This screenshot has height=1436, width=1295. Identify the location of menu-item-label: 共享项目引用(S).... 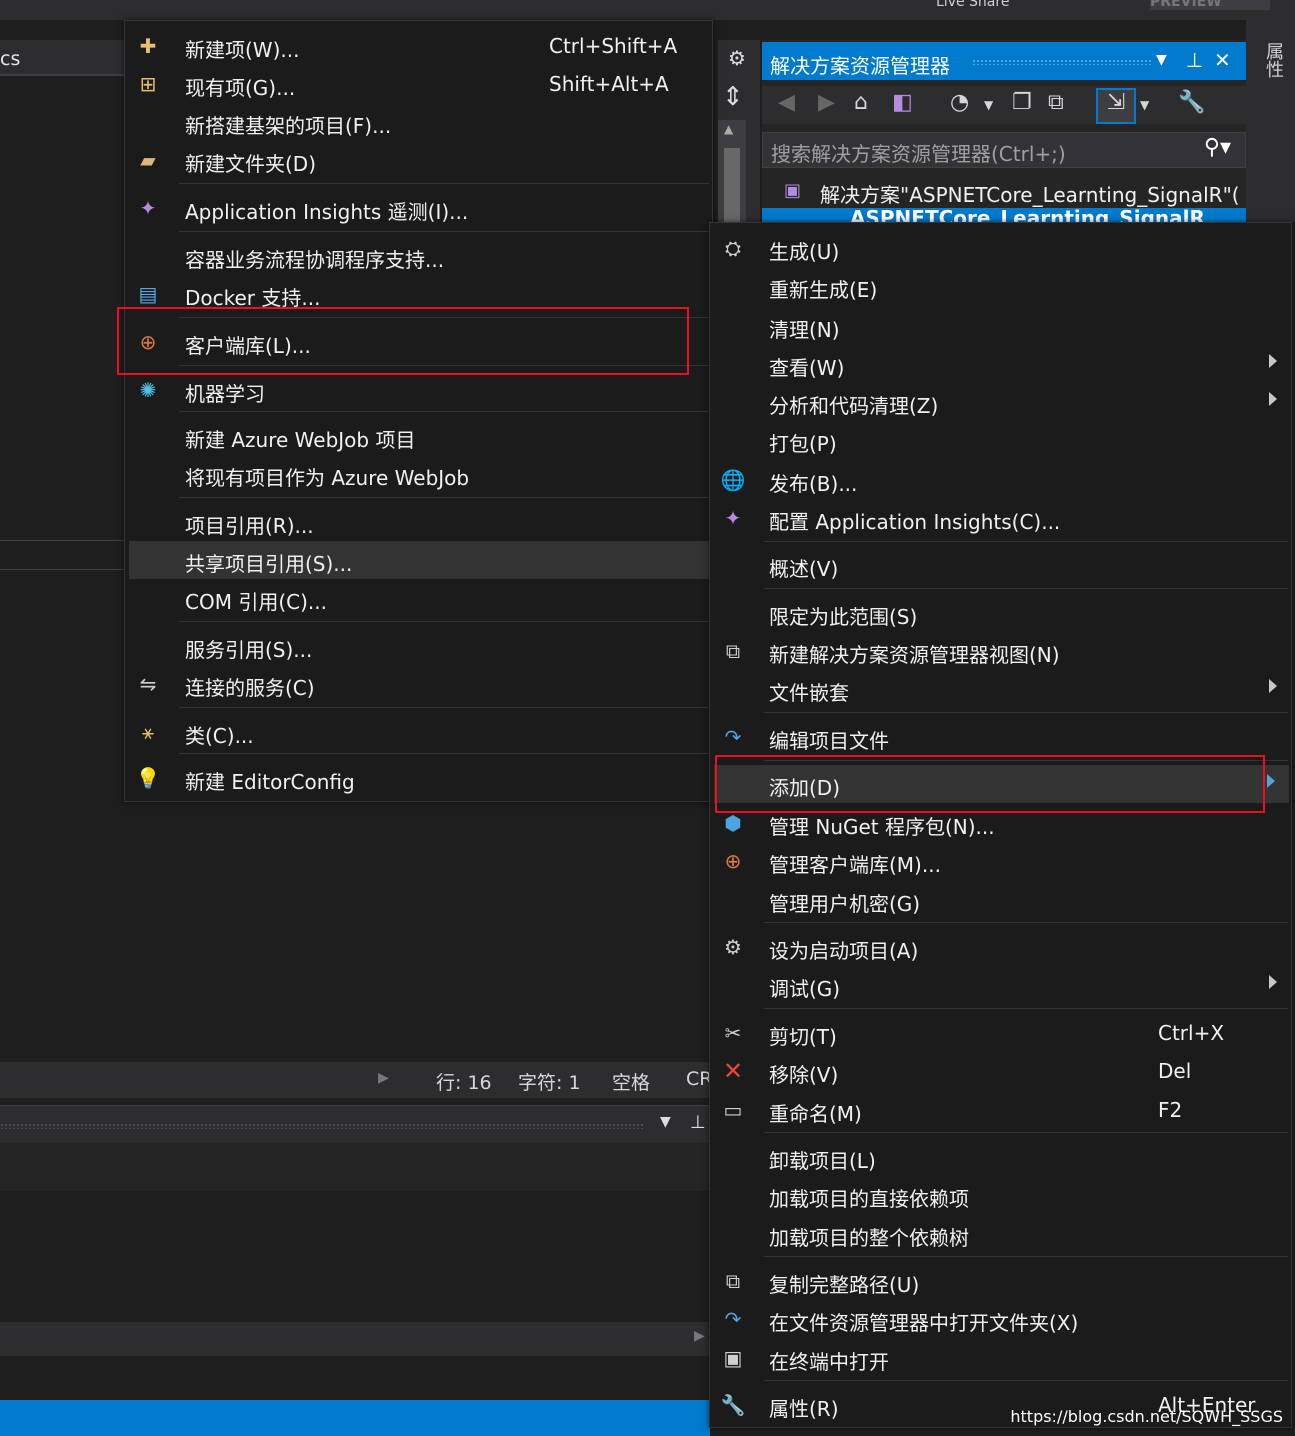
(269, 564).